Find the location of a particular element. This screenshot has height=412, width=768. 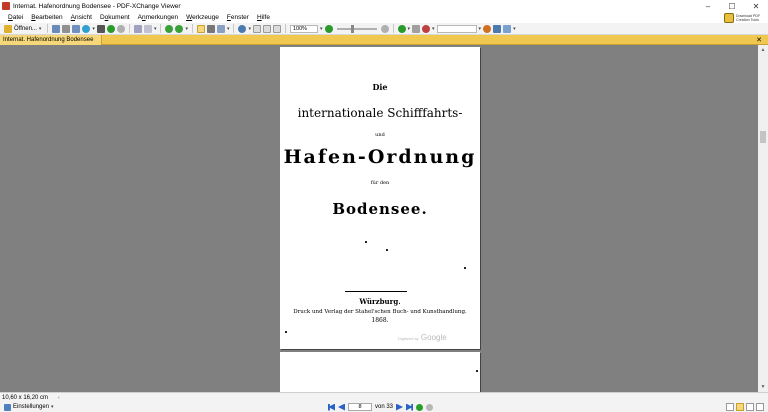

fit-width-icon is located at coordinates (277, 28).